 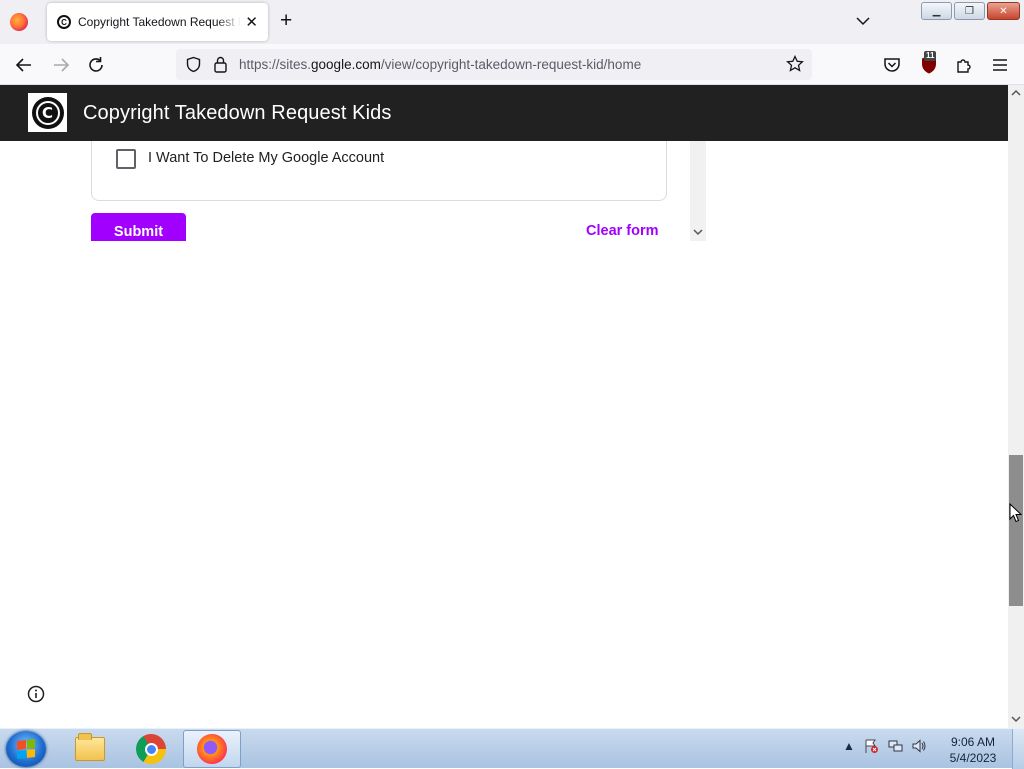 I want to click on taskbar-clock: 9:06 AM 5/4/2023, so click(x=973, y=750).